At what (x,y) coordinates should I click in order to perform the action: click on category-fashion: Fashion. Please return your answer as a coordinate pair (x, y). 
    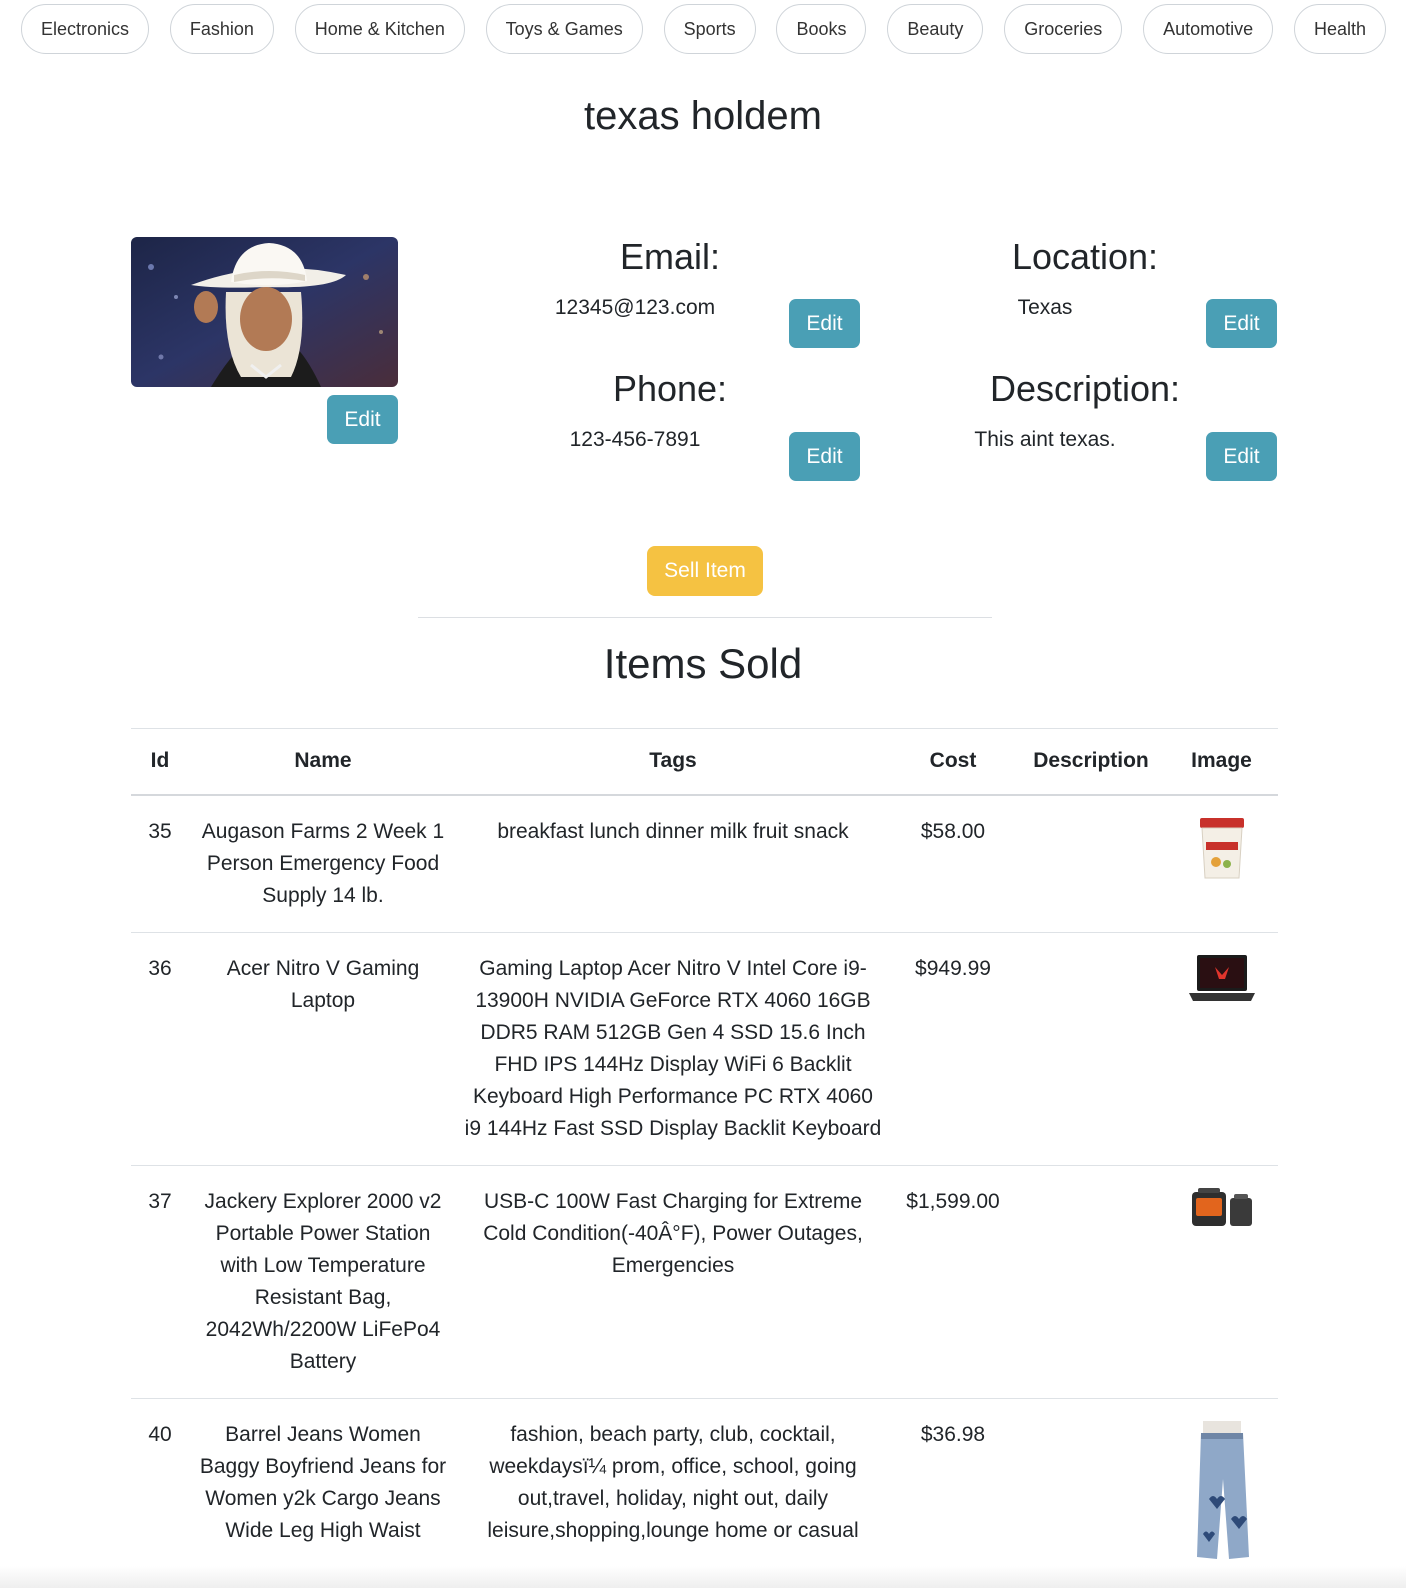
    Looking at the image, I should click on (221, 29).